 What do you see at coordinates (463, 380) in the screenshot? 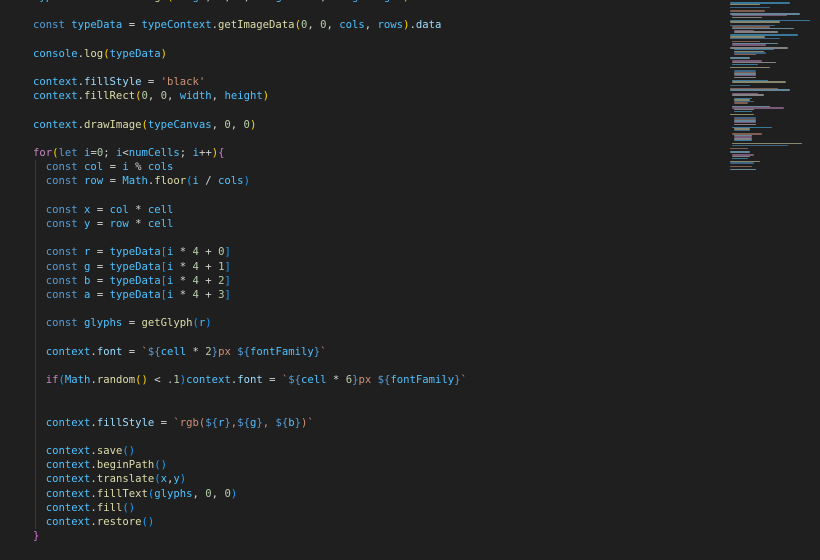
I see `code-token: `` at bounding box center [463, 380].